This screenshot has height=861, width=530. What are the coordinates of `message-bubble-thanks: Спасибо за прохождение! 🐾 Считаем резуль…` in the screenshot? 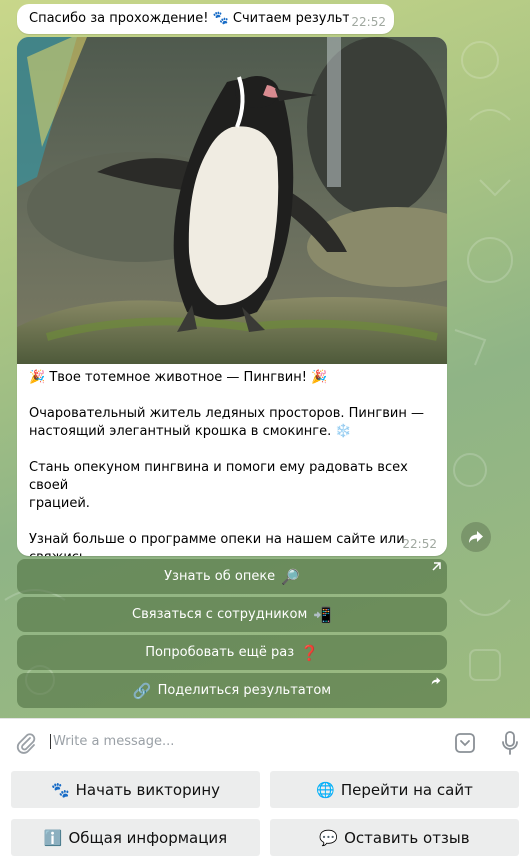 It's located at (205, 19).